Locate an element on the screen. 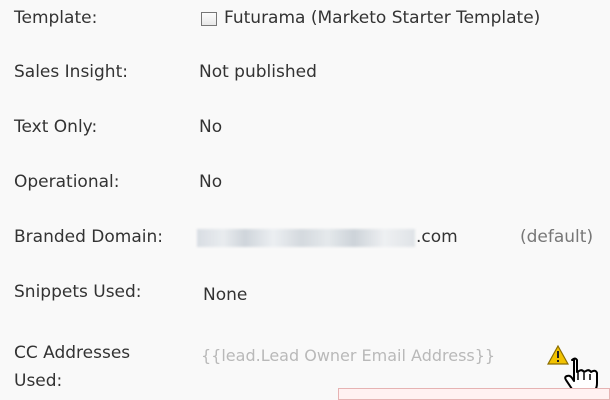 The height and width of the screenshot is (400, 610). snippets-used-label: Snippets Used: is located at coordinates (78, 292).